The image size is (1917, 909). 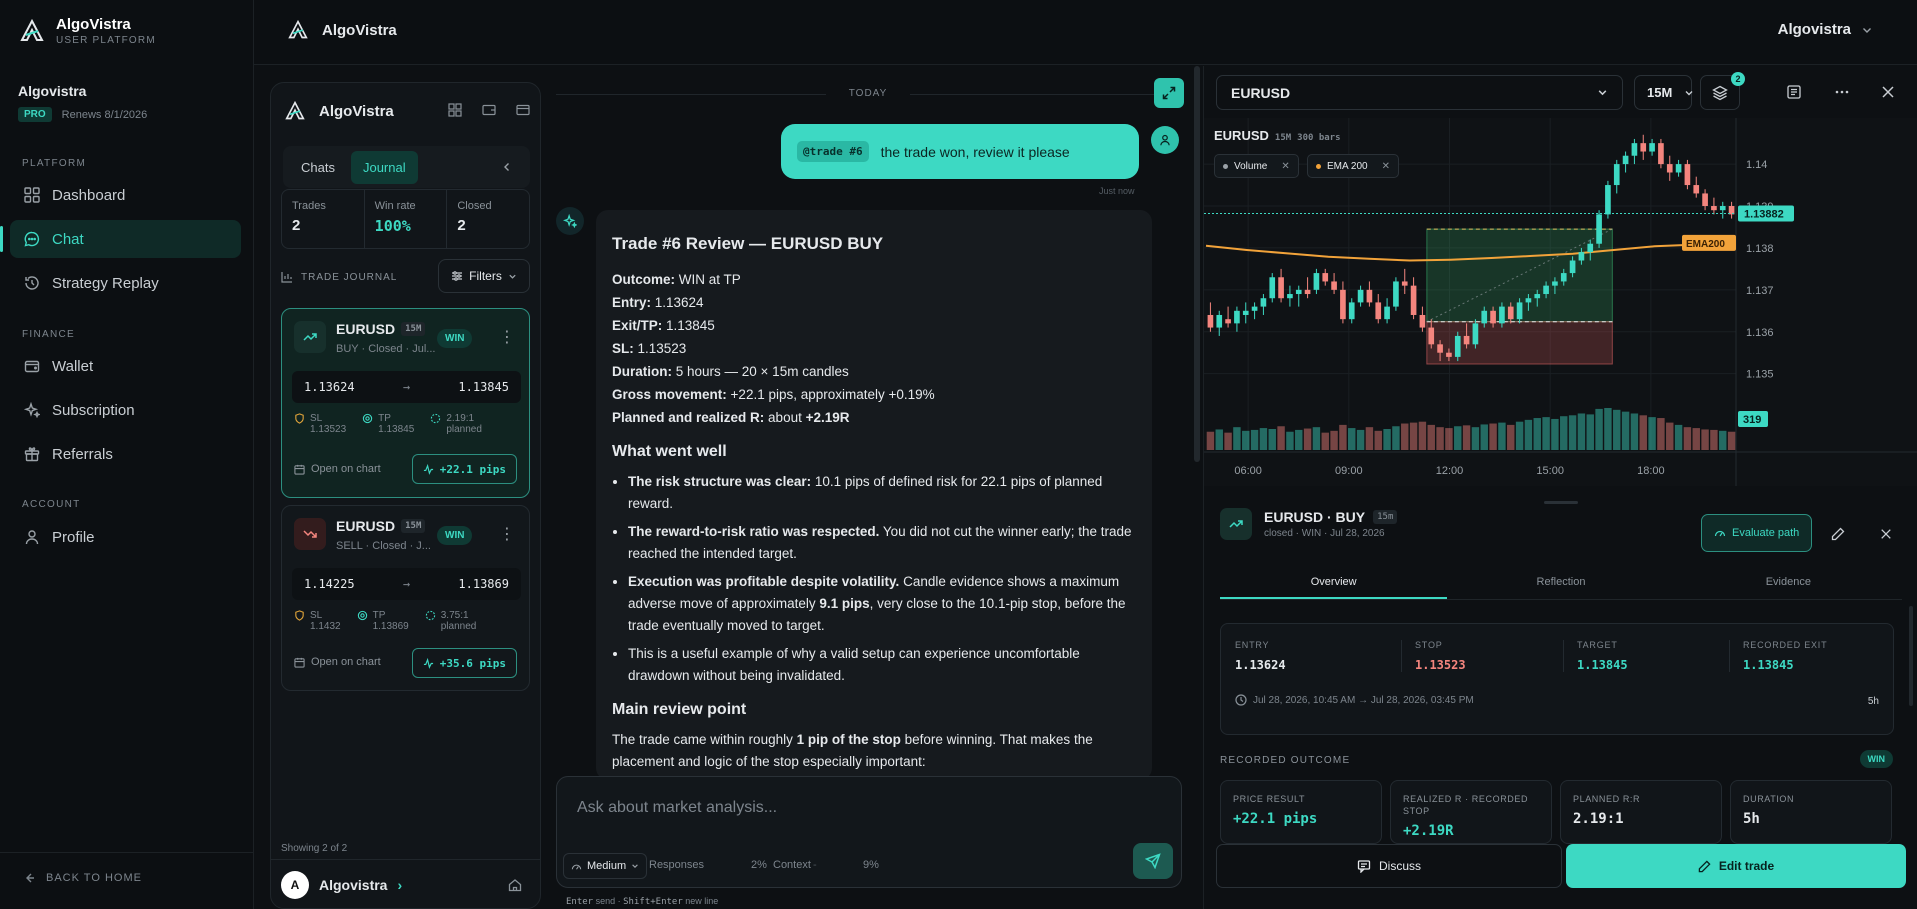 I want to click on tab-evidence: Evidence, so click(x=1788, y=582).